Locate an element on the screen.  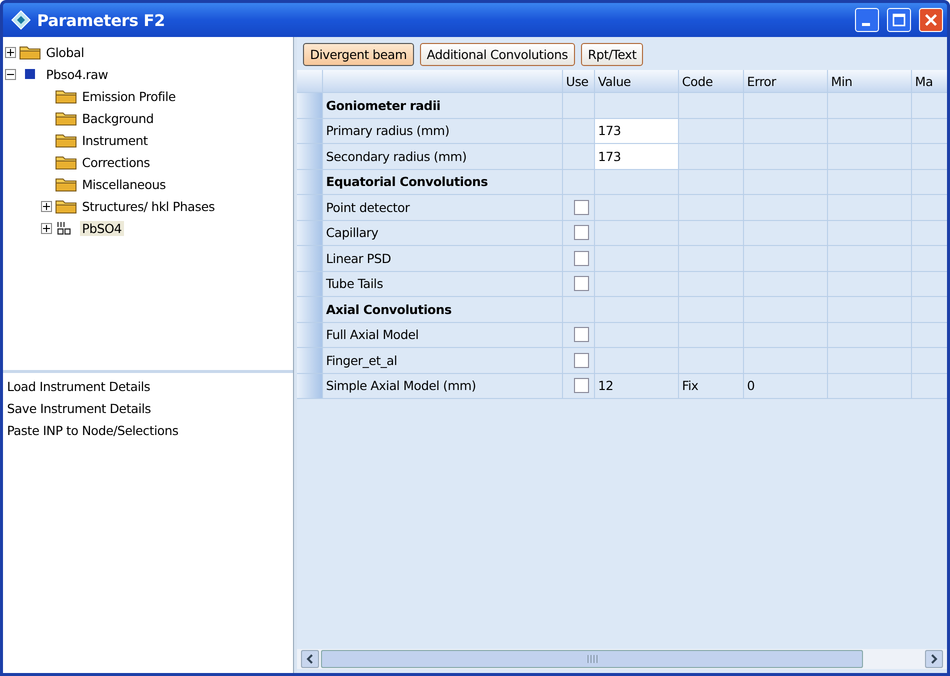
error-cell: 0 is located at coordinates (786, 386).